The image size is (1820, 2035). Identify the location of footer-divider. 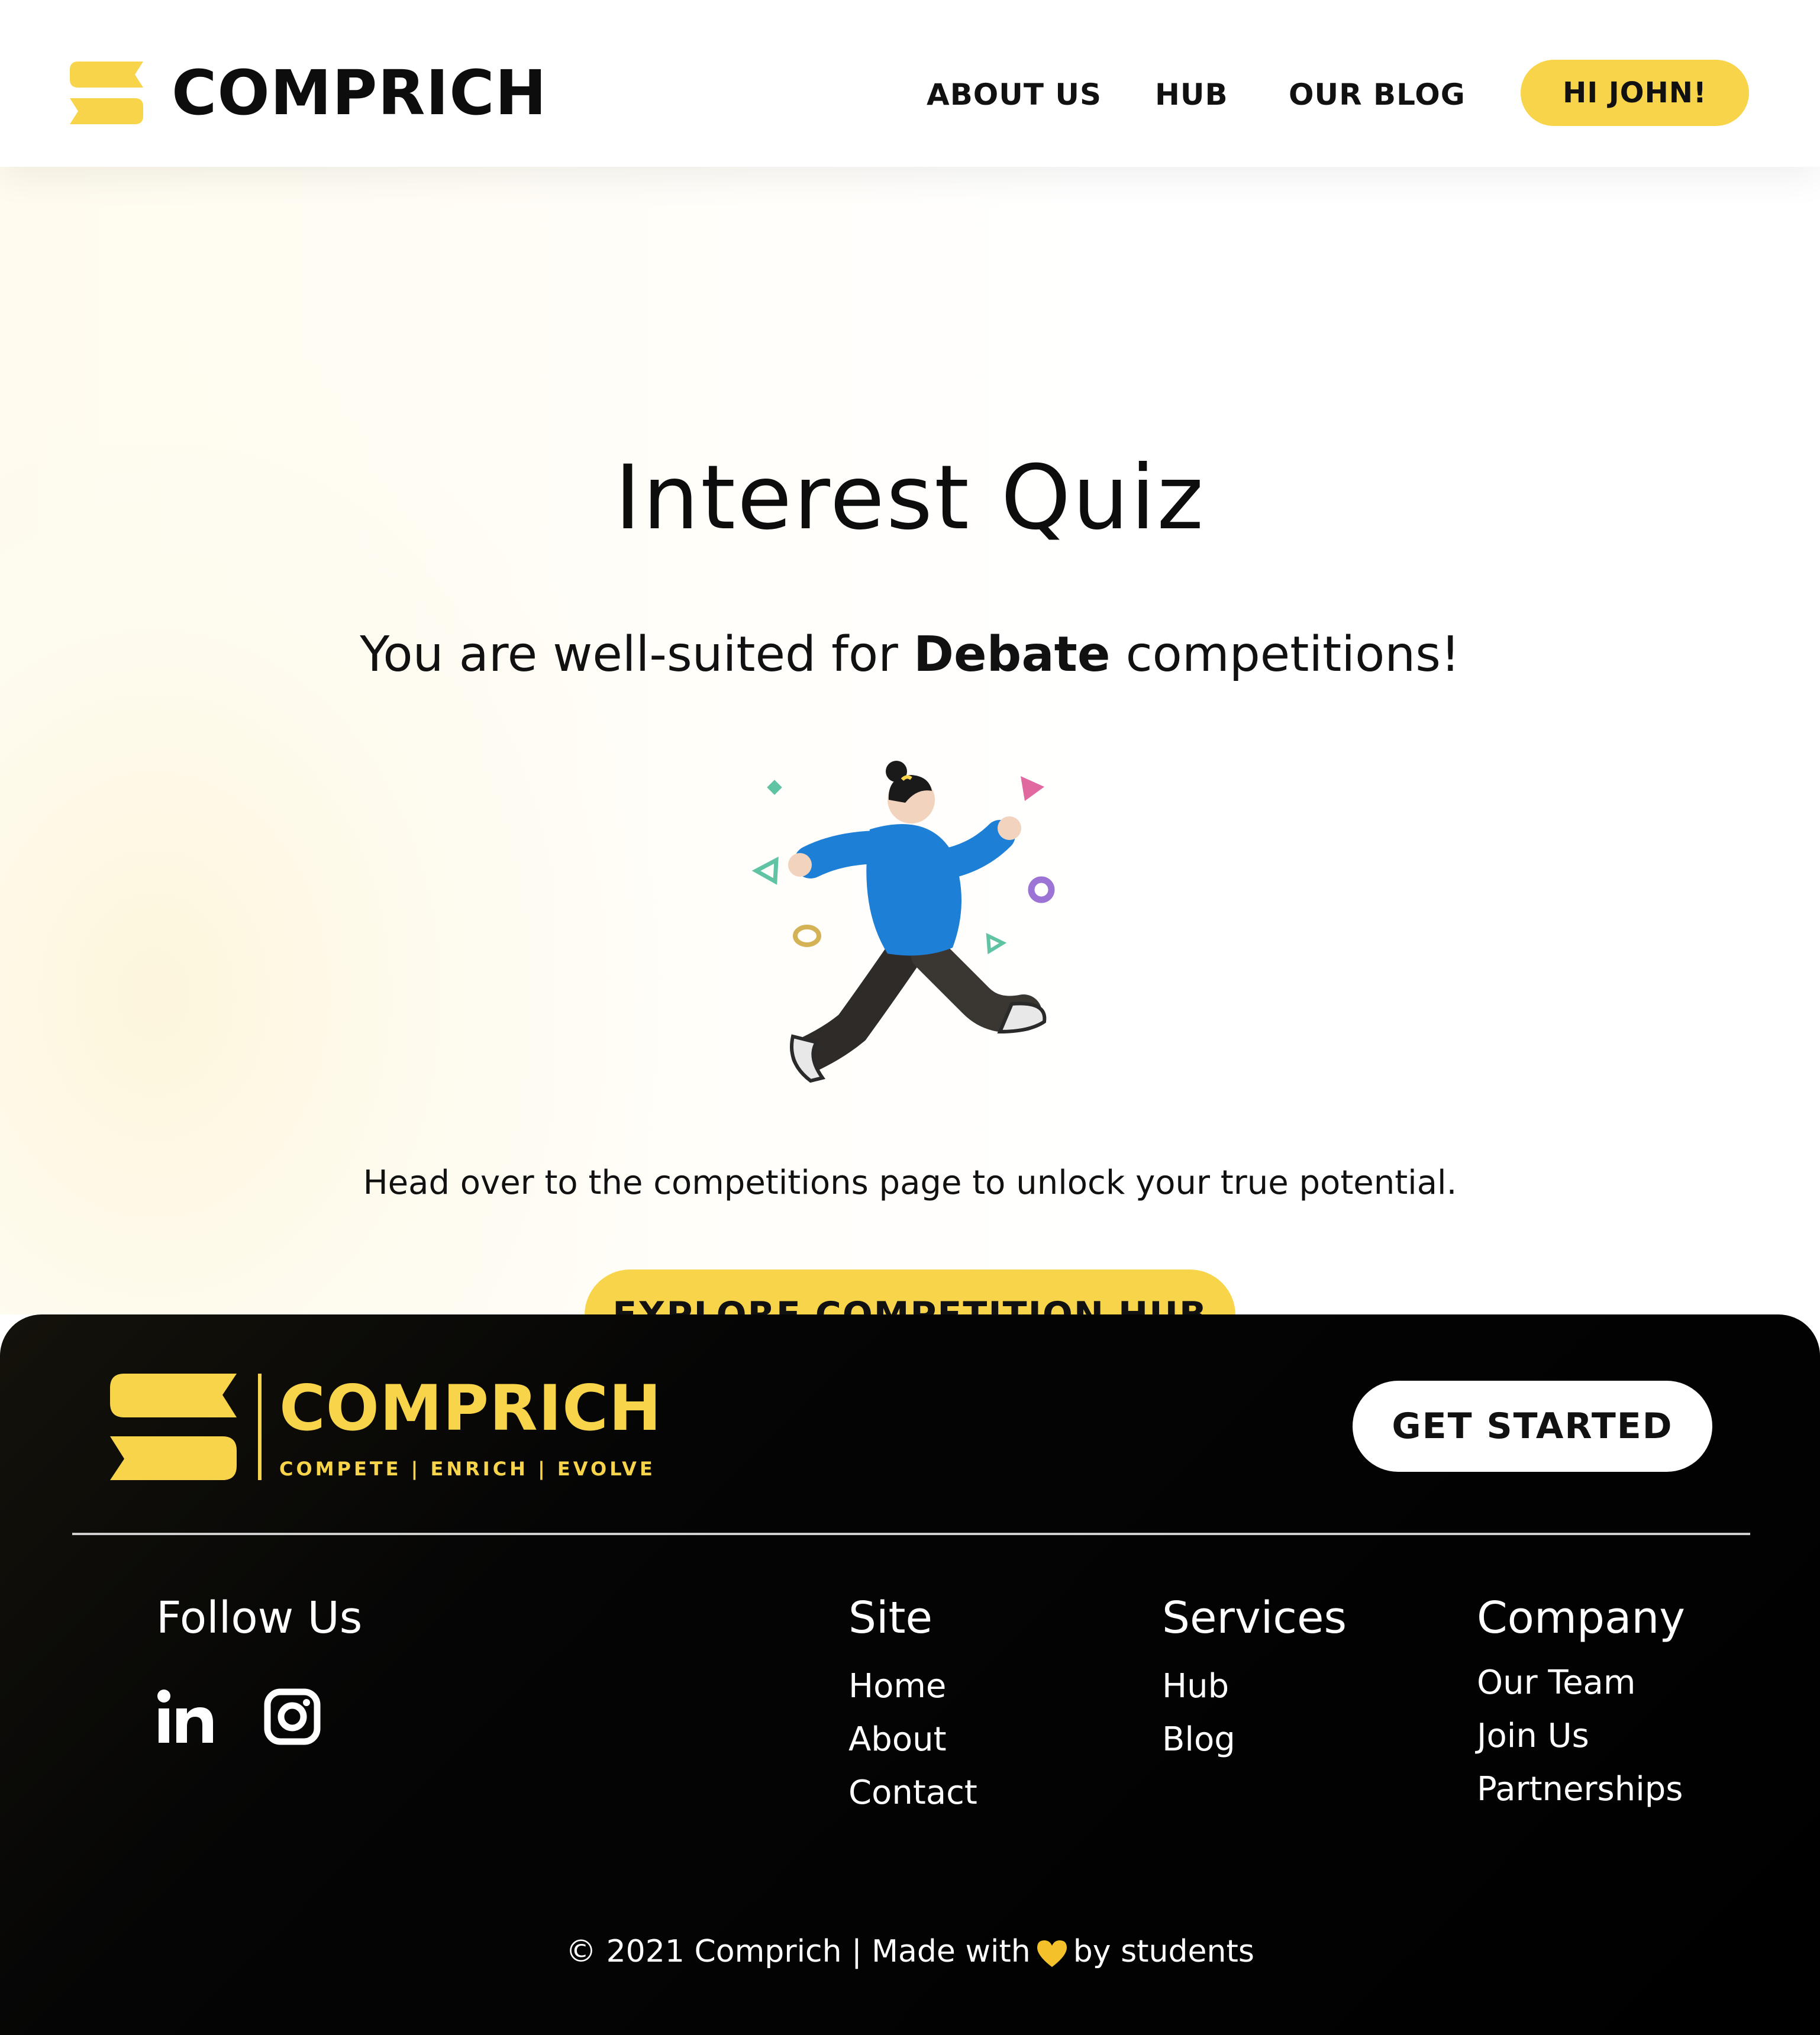
(911, 1534).